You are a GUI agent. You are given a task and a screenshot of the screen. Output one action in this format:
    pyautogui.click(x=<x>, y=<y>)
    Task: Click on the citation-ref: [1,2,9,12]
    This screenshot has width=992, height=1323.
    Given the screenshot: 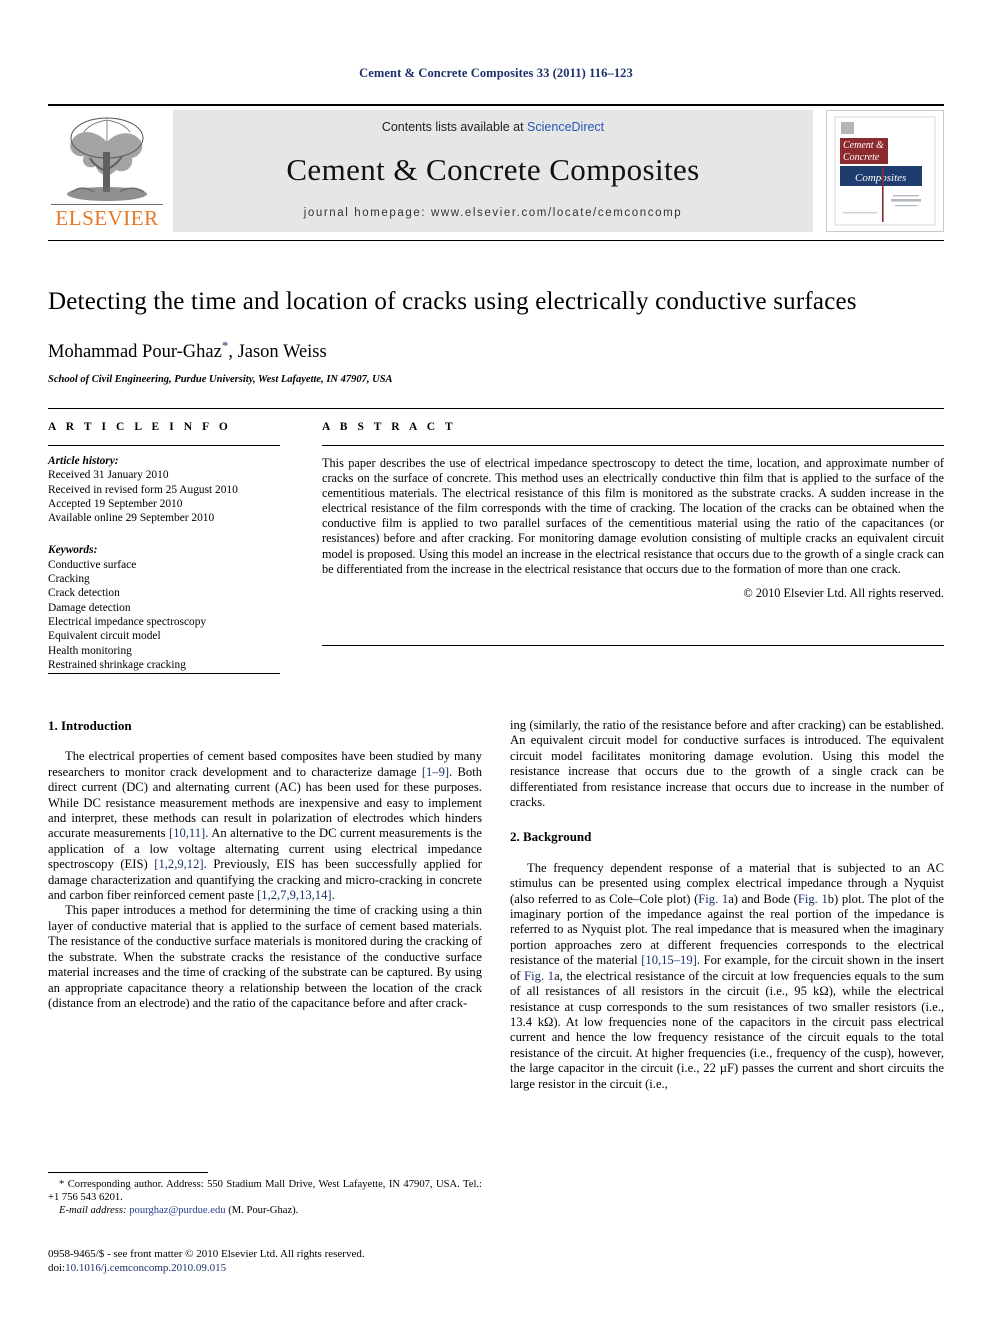 What is the action you would take?
    pyautogui.click(x=178, y=864)
    